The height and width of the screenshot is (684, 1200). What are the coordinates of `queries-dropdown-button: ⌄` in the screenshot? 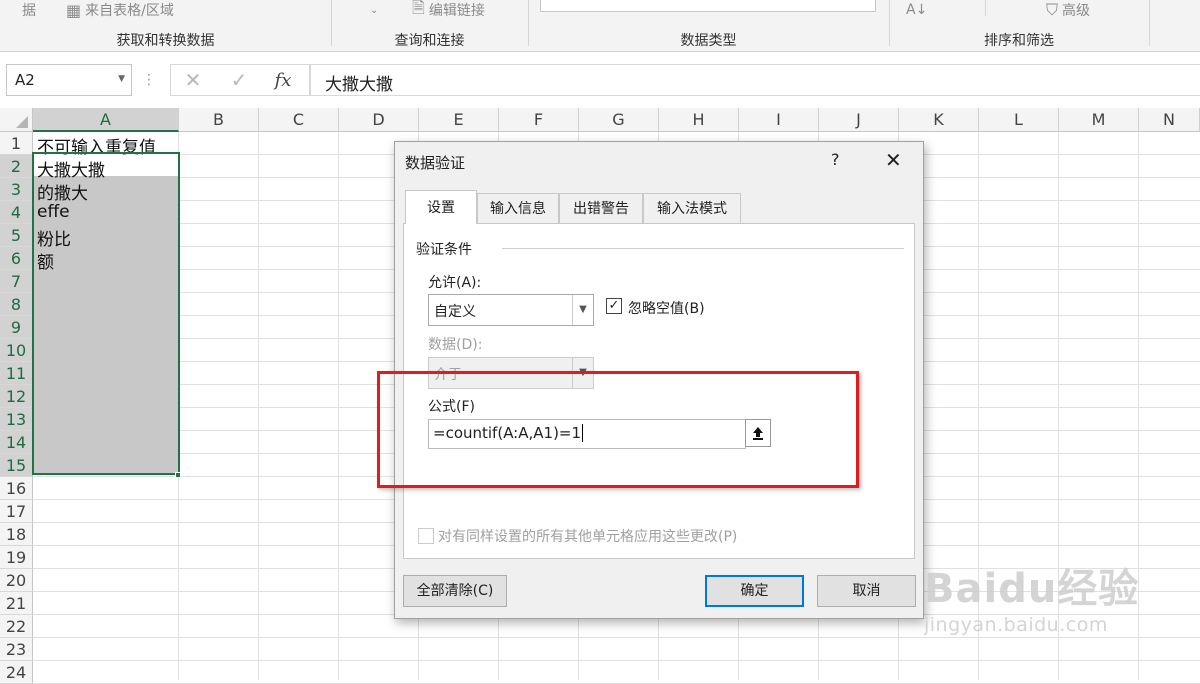 It's located at (374, 10).